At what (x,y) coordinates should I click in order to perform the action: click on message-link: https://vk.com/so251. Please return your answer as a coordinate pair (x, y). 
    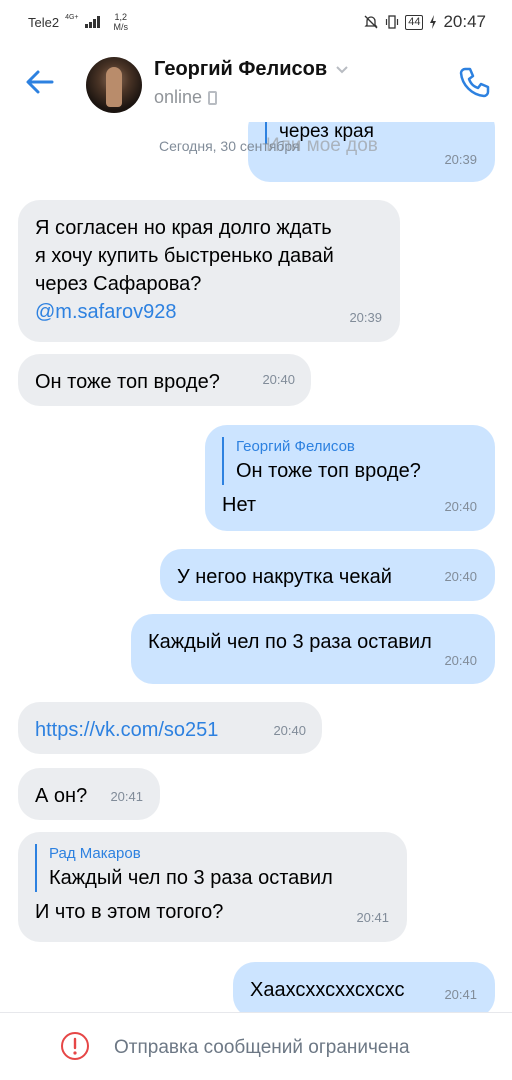
    Looking at the image, I should click on (170, 730).